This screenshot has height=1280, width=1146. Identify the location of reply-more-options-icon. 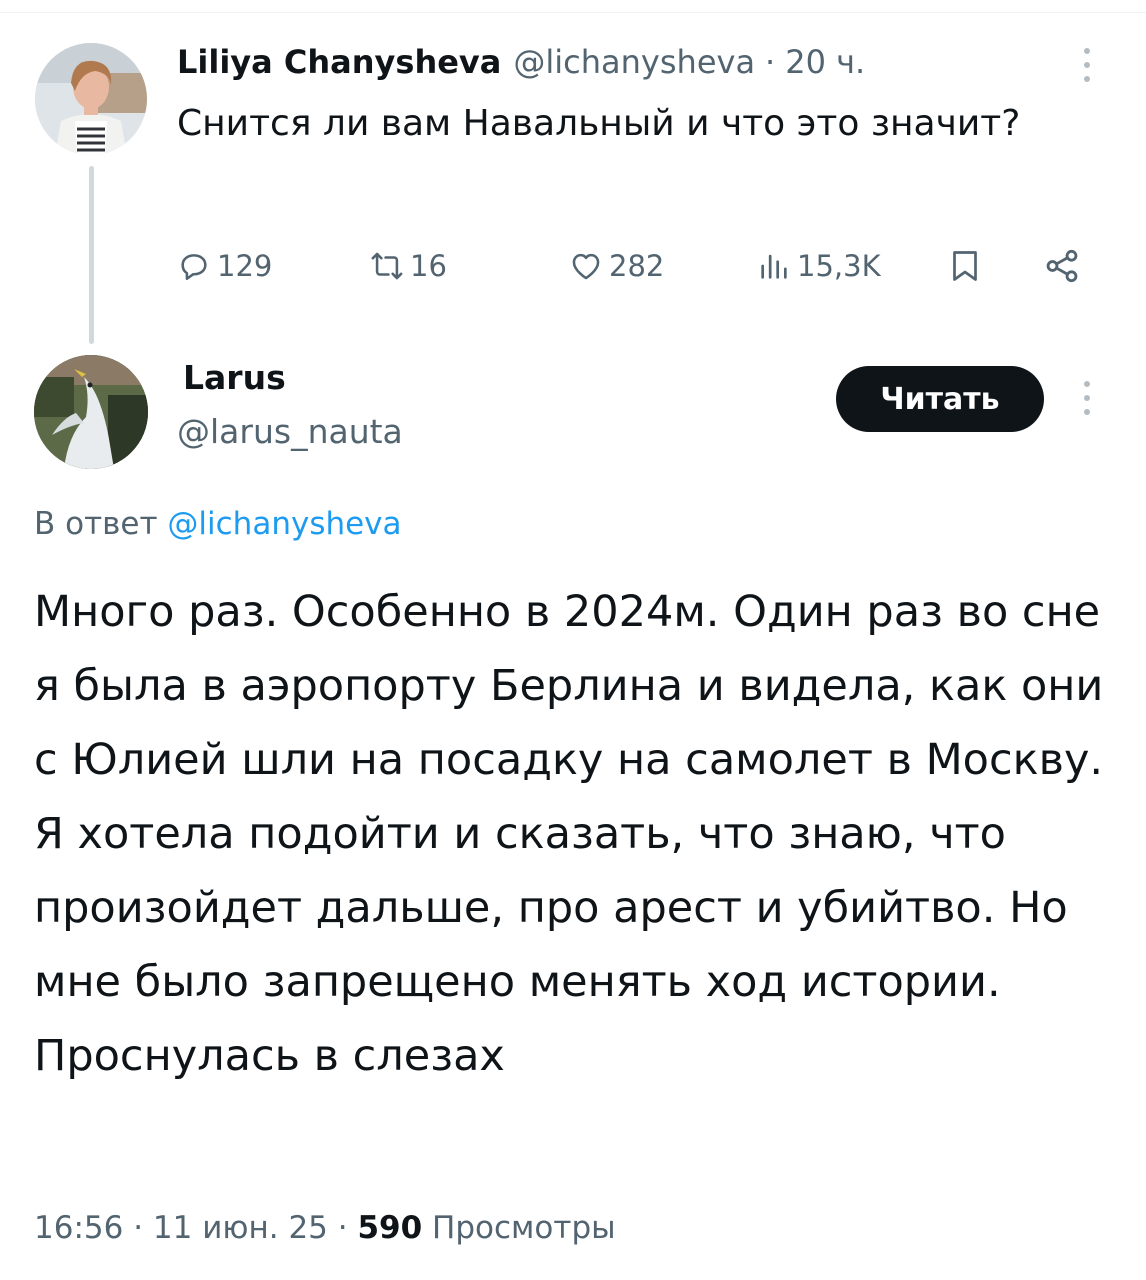
(1087, 398).